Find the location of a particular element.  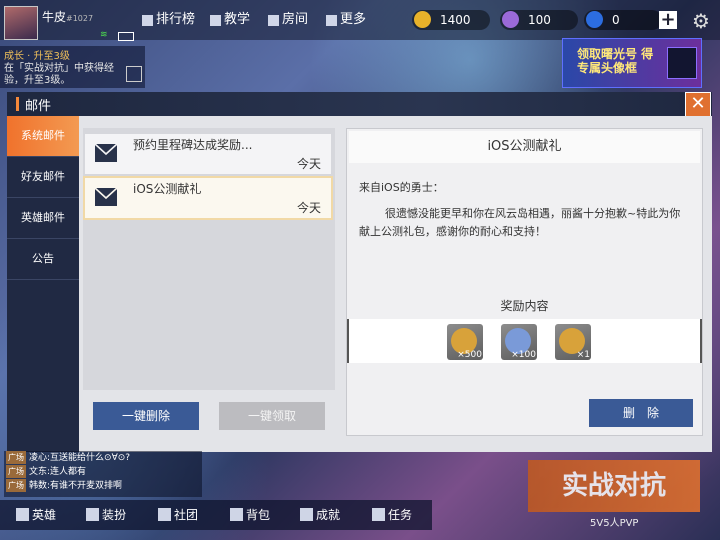

gear-icon: ⚙ is located at coordinates (701, 21).